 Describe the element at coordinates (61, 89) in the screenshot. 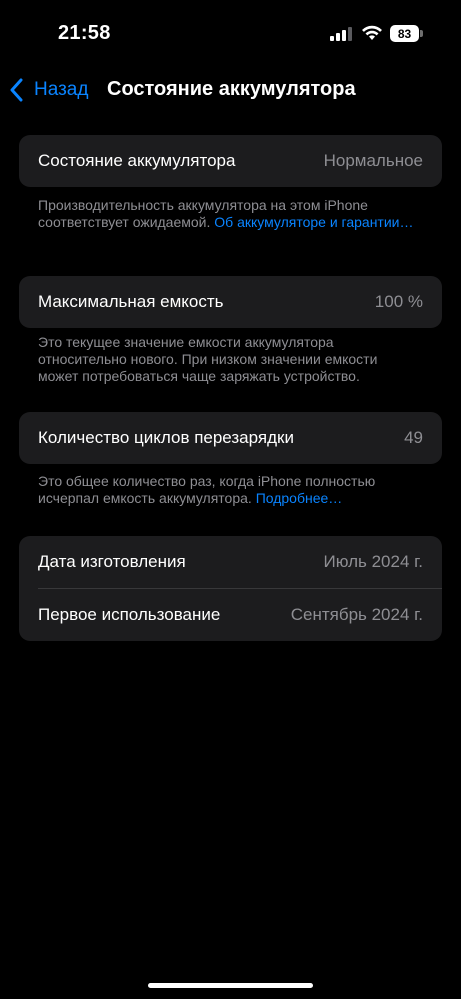

I see `back-label: Назад` at that location.